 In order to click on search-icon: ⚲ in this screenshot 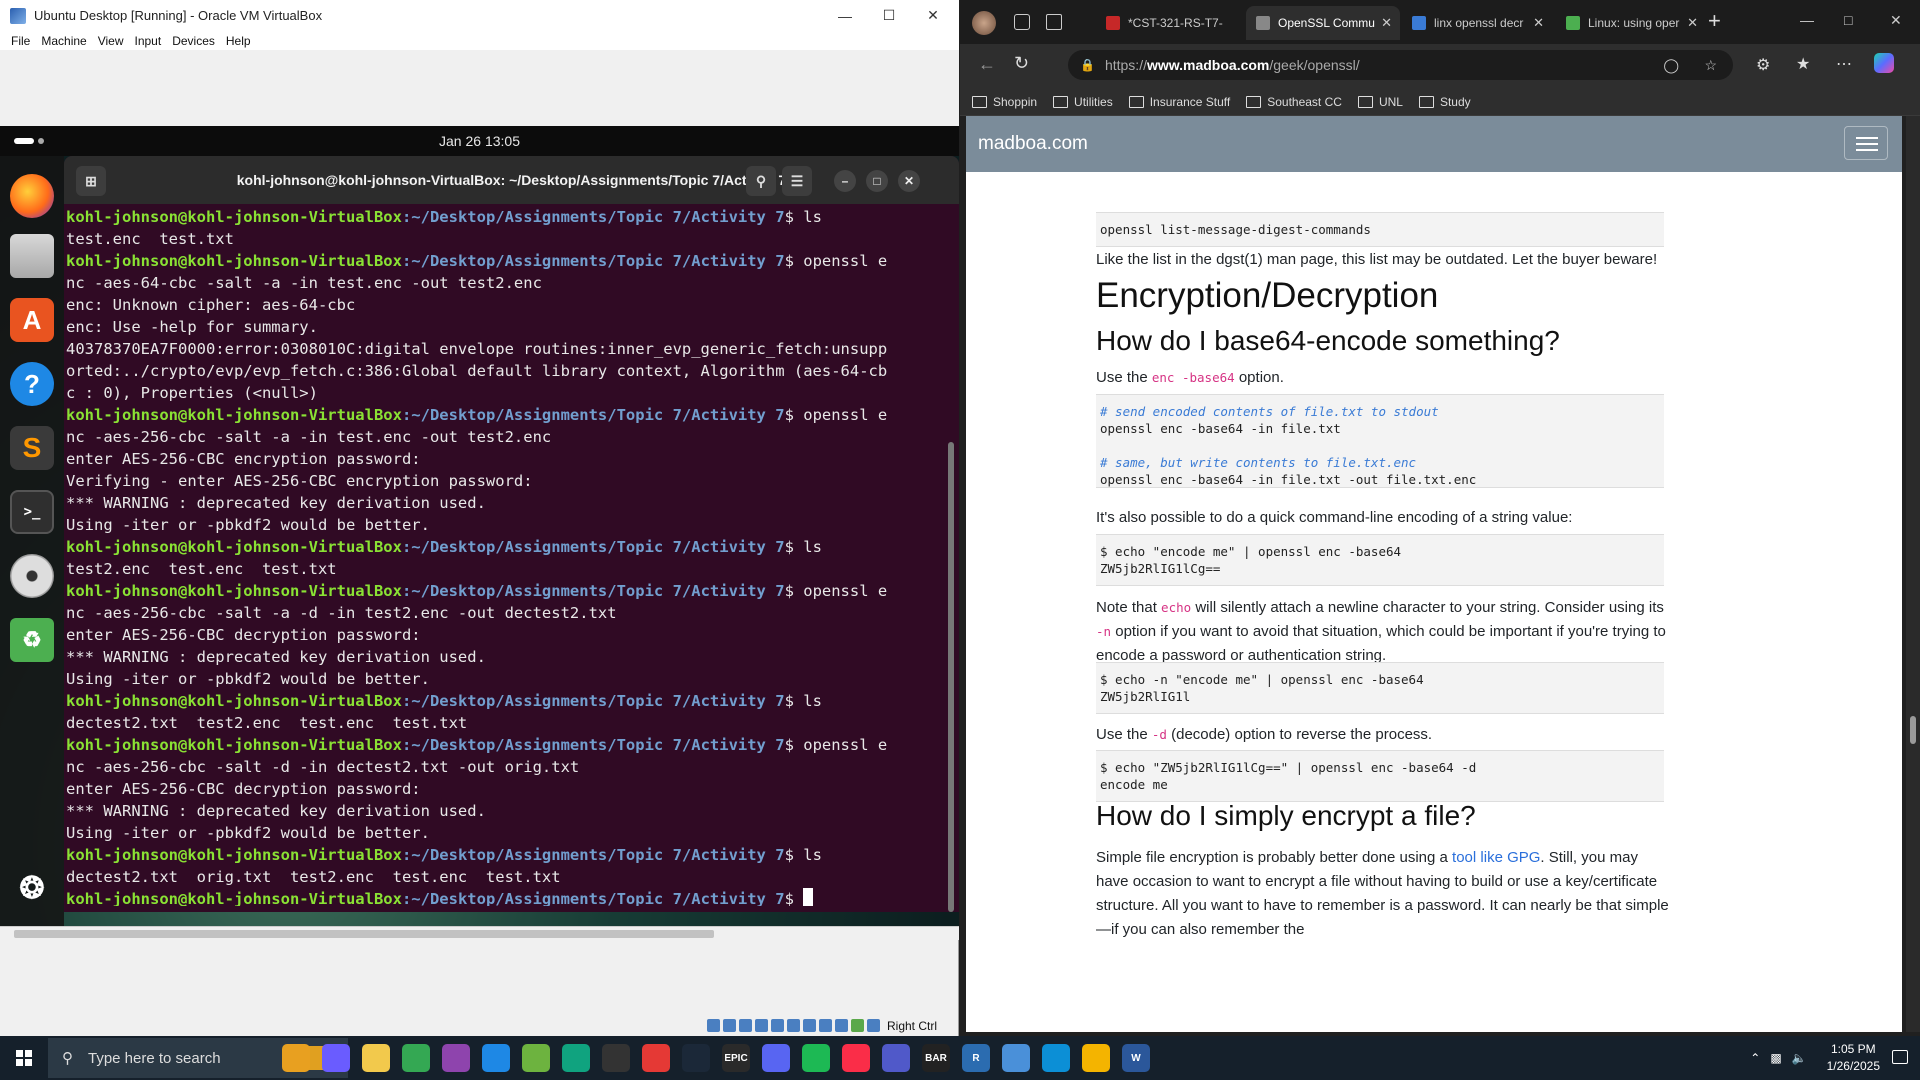, I will do `click(761, 181)`.